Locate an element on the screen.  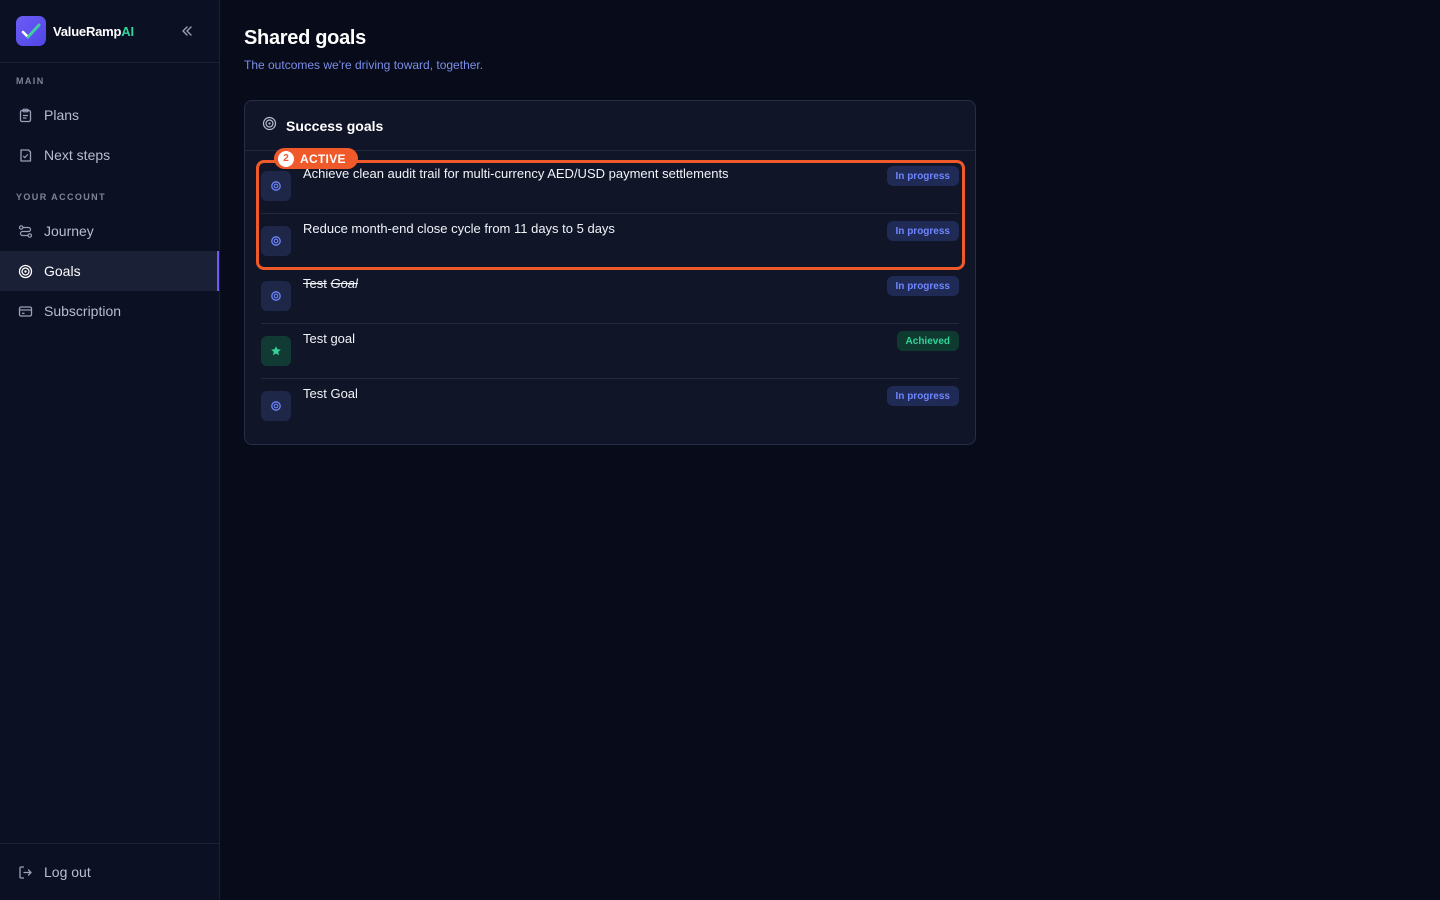
active-badge: 2 ACTIVE is located at coordinates (316, 158).